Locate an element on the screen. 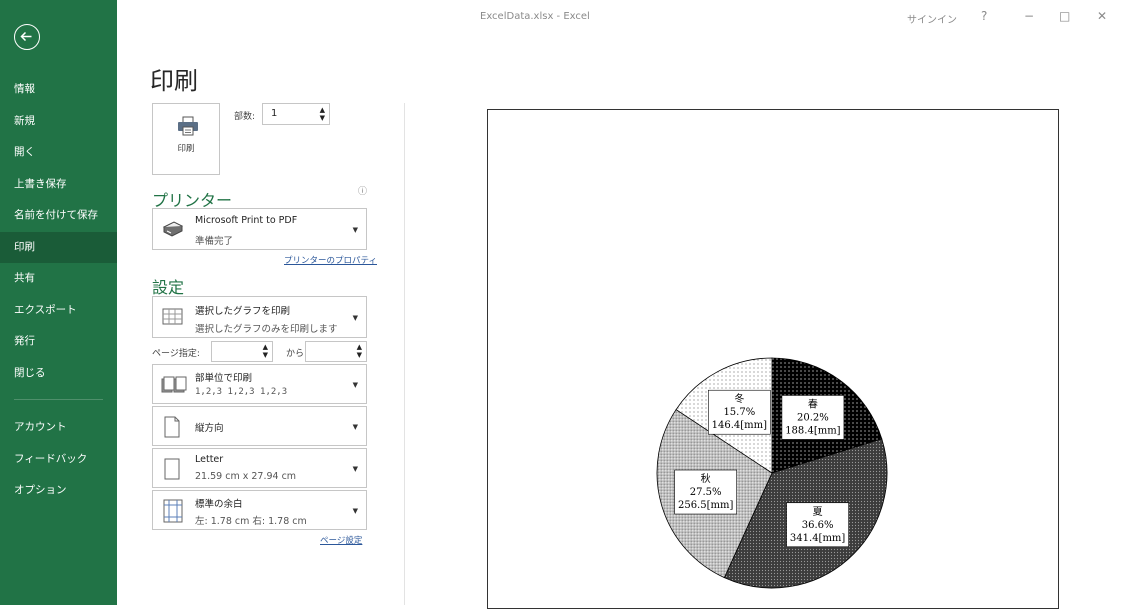 Image resolution: width=1134 pixels, height=610 pixels. pie-label-1: 夏 36.6% 341.4[mm] is located at coordinates (817, 525).